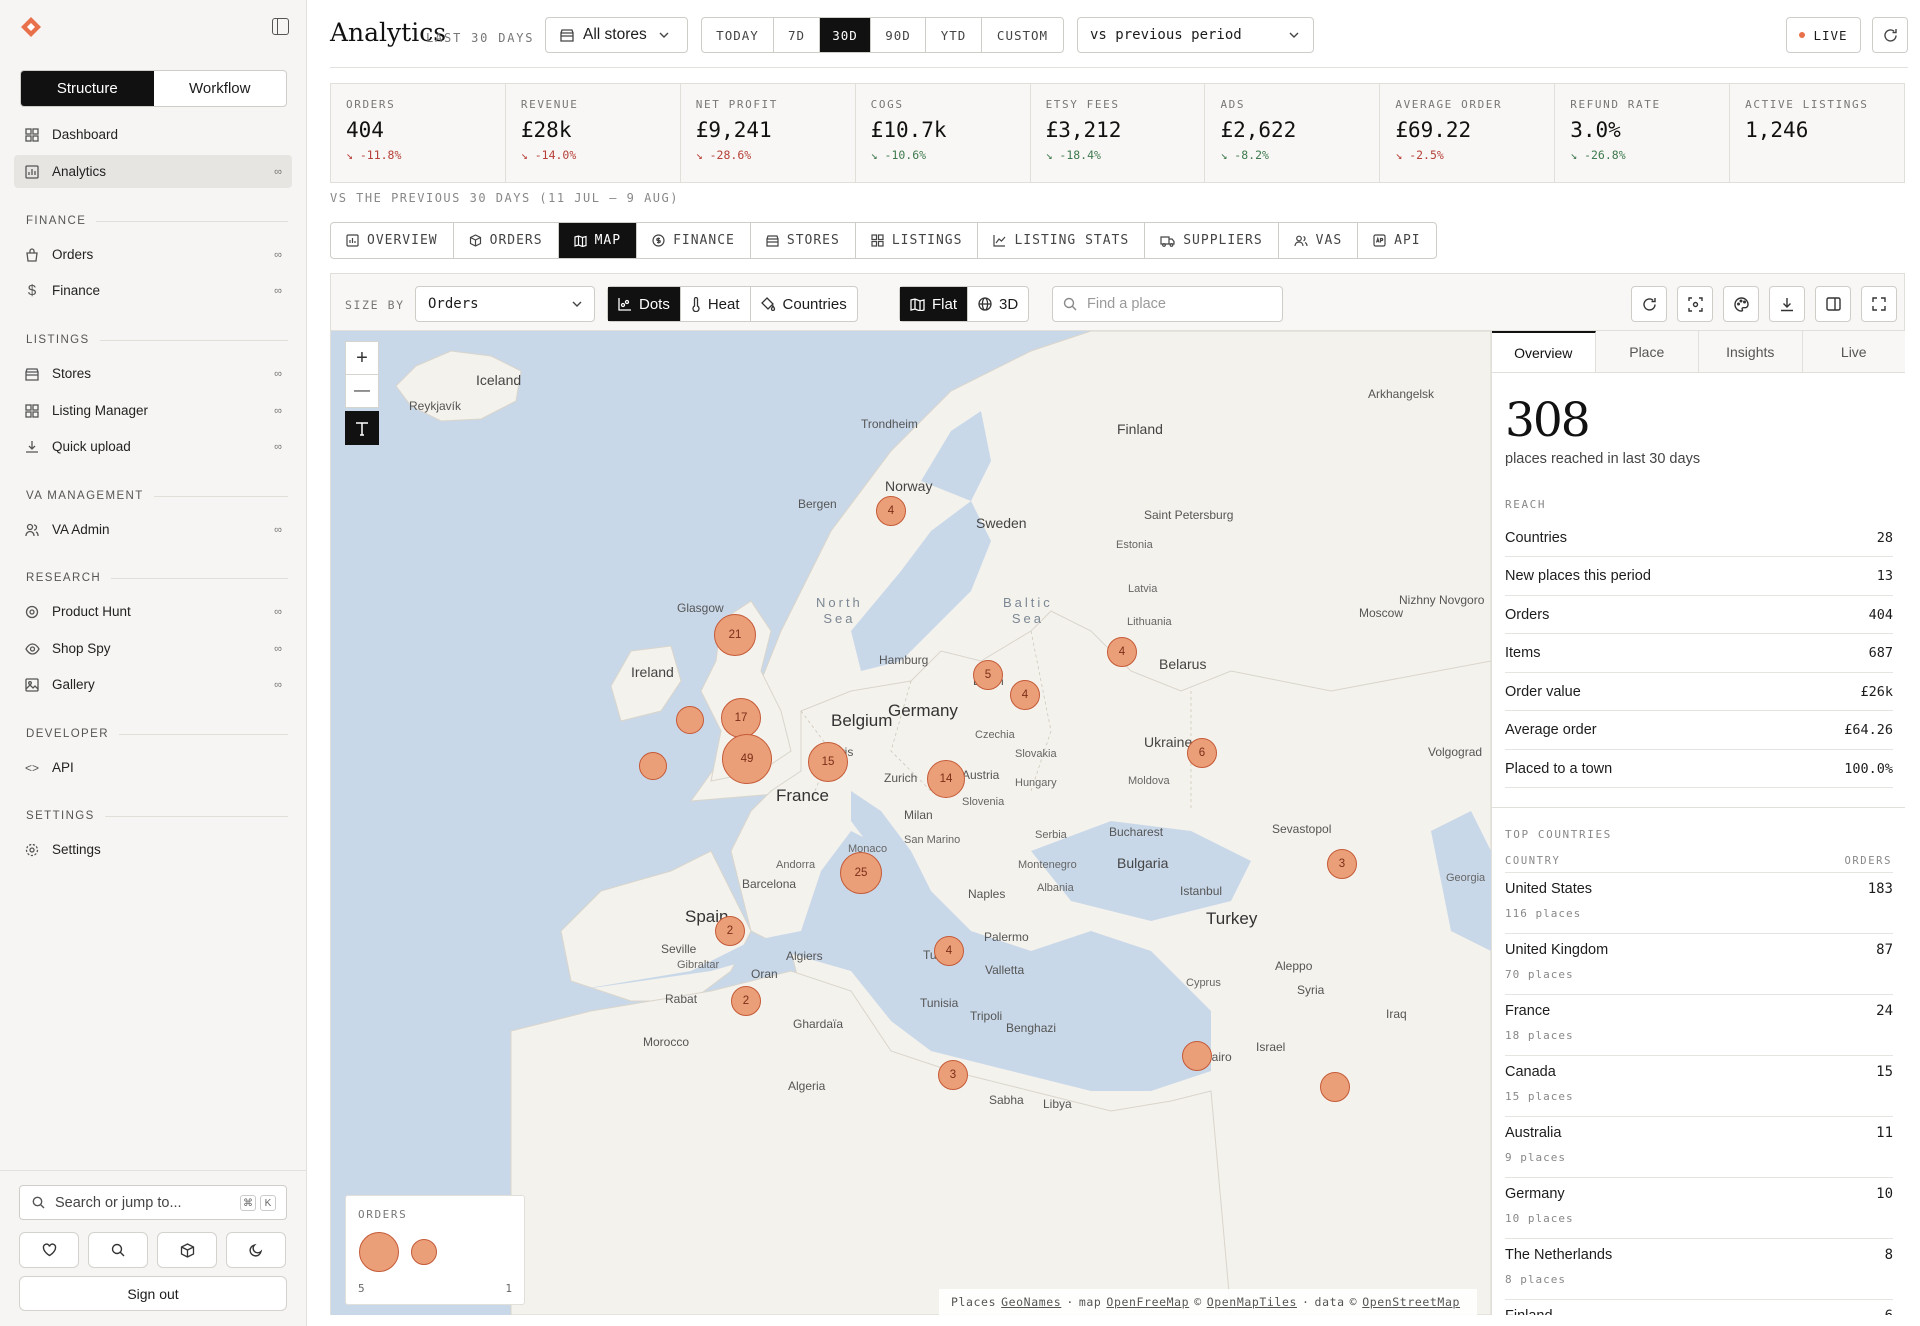 This screenshot has width=1920, height=1326. Describe the element at coordinates (934, 304) in the screenshot. I see `view-flat: Flat` at that location.